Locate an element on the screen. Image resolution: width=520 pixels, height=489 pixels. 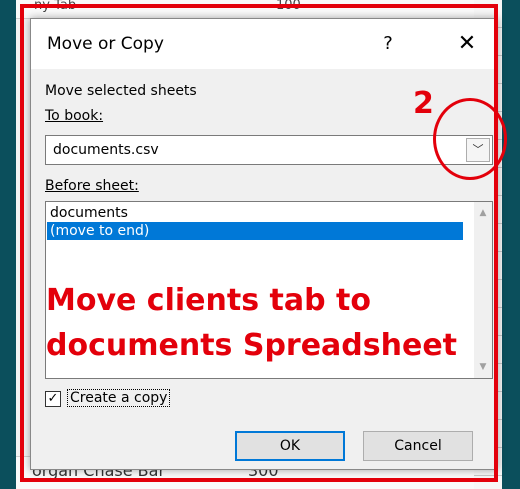
list-item-move-to-end: (move to end) is located at coordinates (255, 231).